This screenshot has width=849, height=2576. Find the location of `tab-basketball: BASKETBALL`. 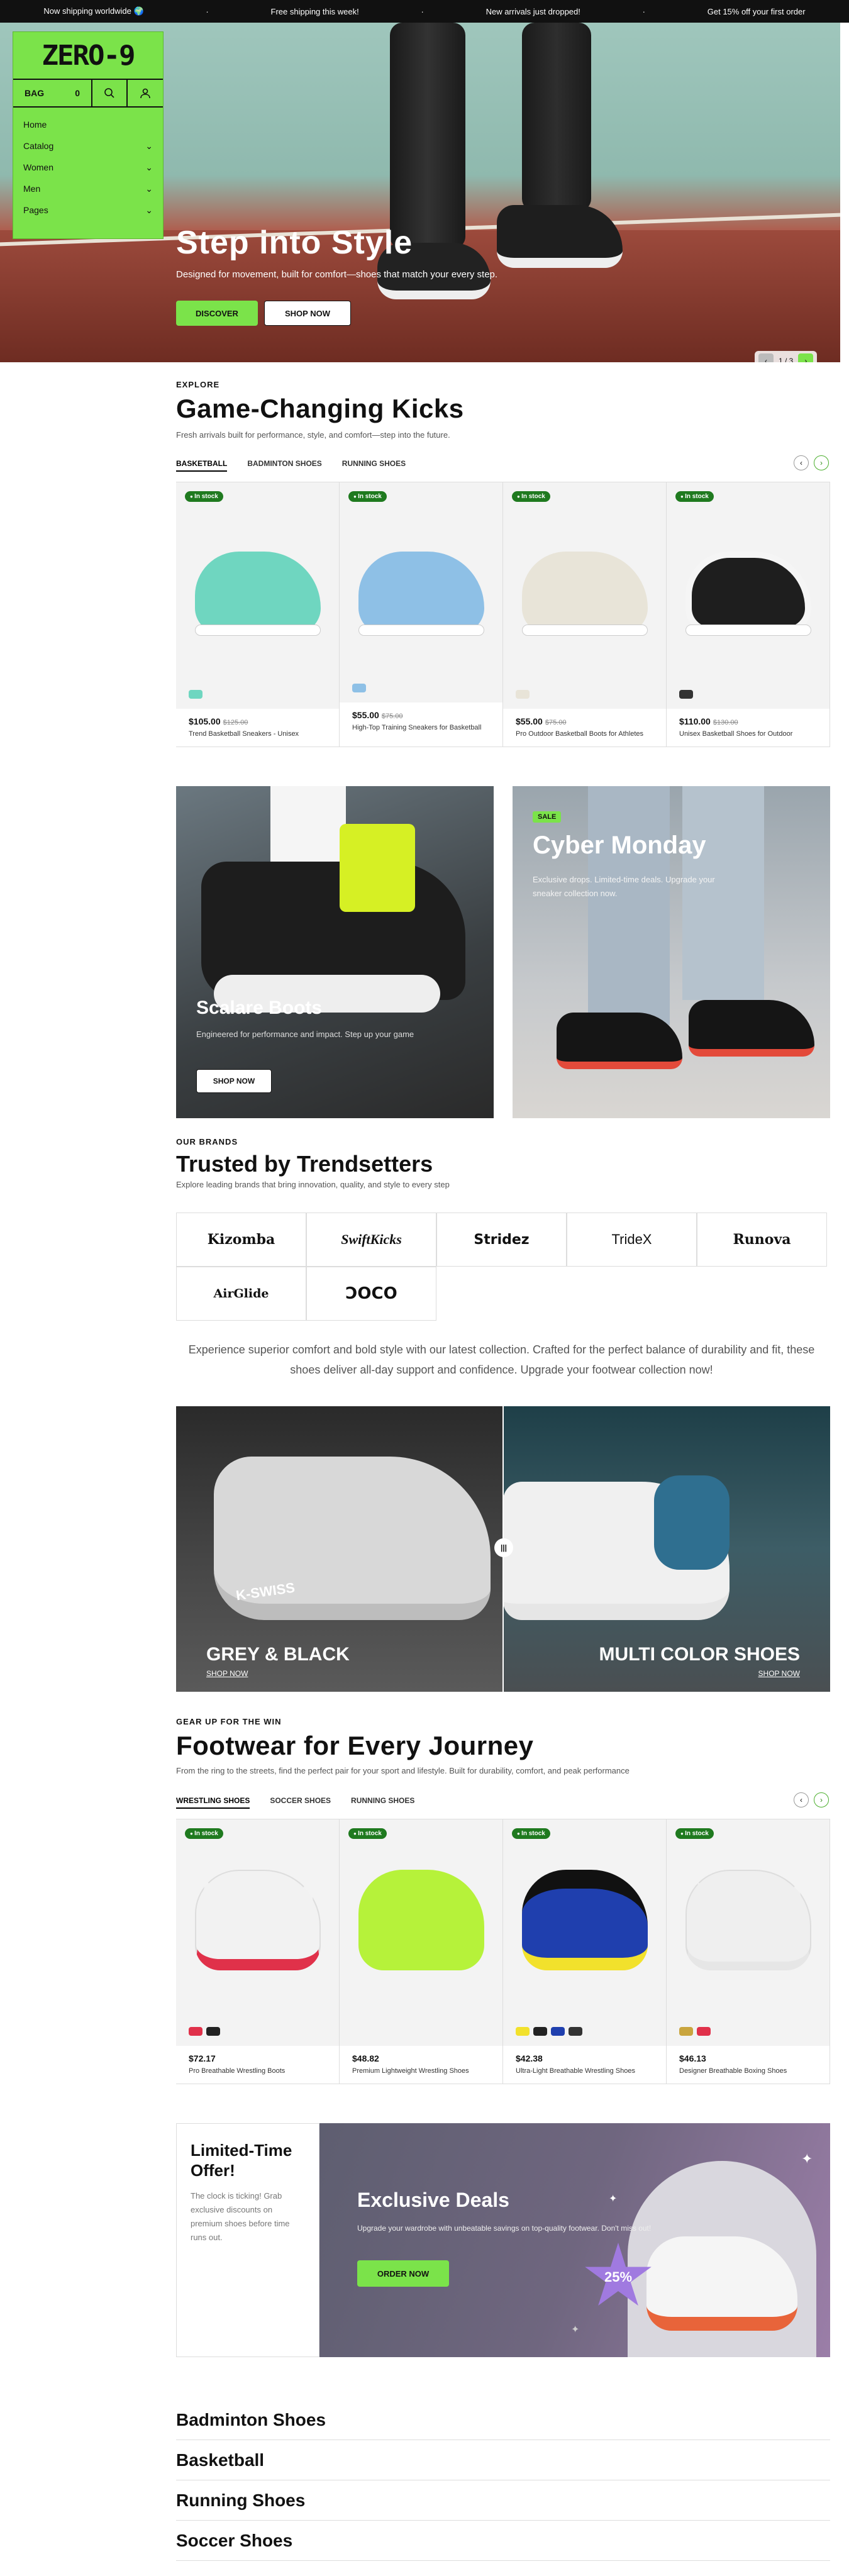

tab-basketball: BASKETBALL is located at coordinates (202, 465).